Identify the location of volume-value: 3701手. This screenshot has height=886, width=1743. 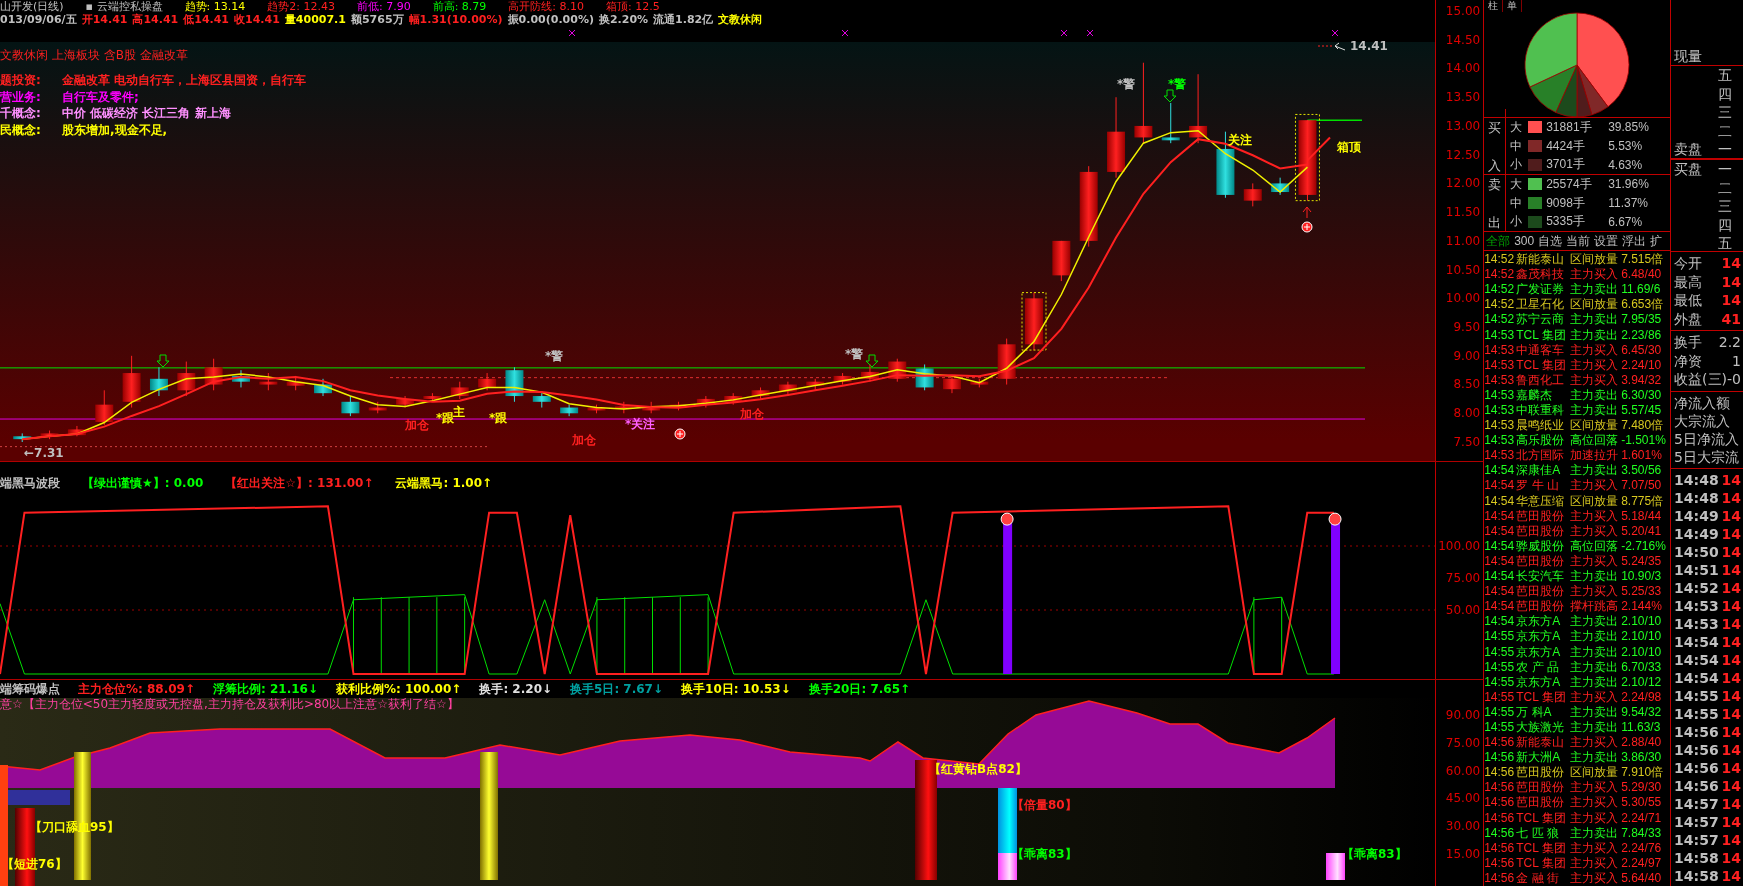
(1566, 165).